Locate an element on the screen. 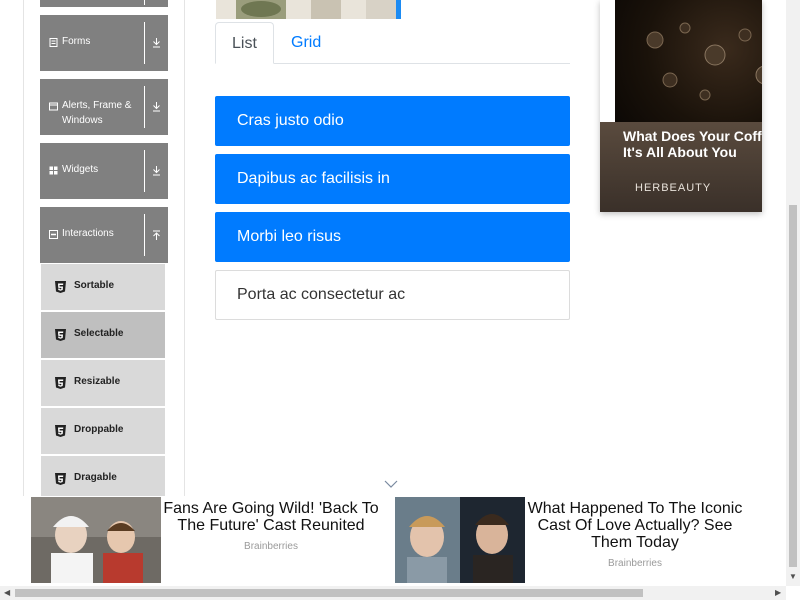 The image size is (800, 600). vertical-scrollbar: ▼ is located at coordinates (793, 293).